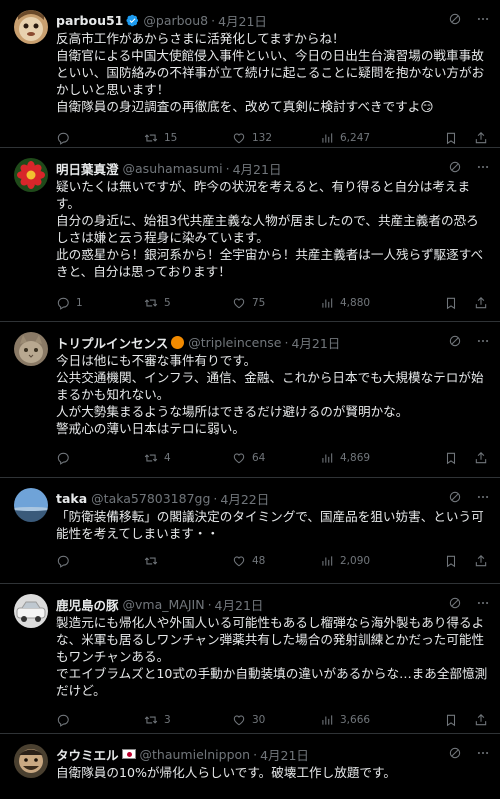 The width and height of the screenshot is (500, 799). What do you see at coordinates (355, 561) in the screenshot?
I see `views-count: 2,090` at bounding box center [355, 561].